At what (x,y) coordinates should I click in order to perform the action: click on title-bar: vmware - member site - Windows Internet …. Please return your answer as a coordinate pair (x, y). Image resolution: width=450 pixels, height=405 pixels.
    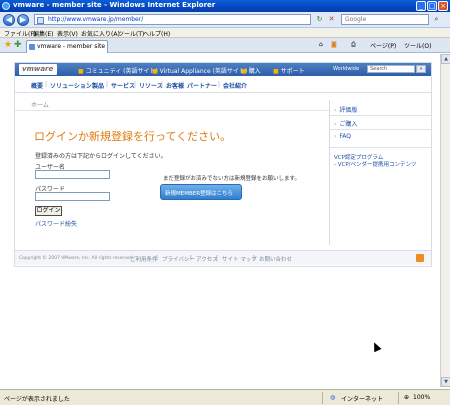
    Looking at the image, I should click on (225, 6).